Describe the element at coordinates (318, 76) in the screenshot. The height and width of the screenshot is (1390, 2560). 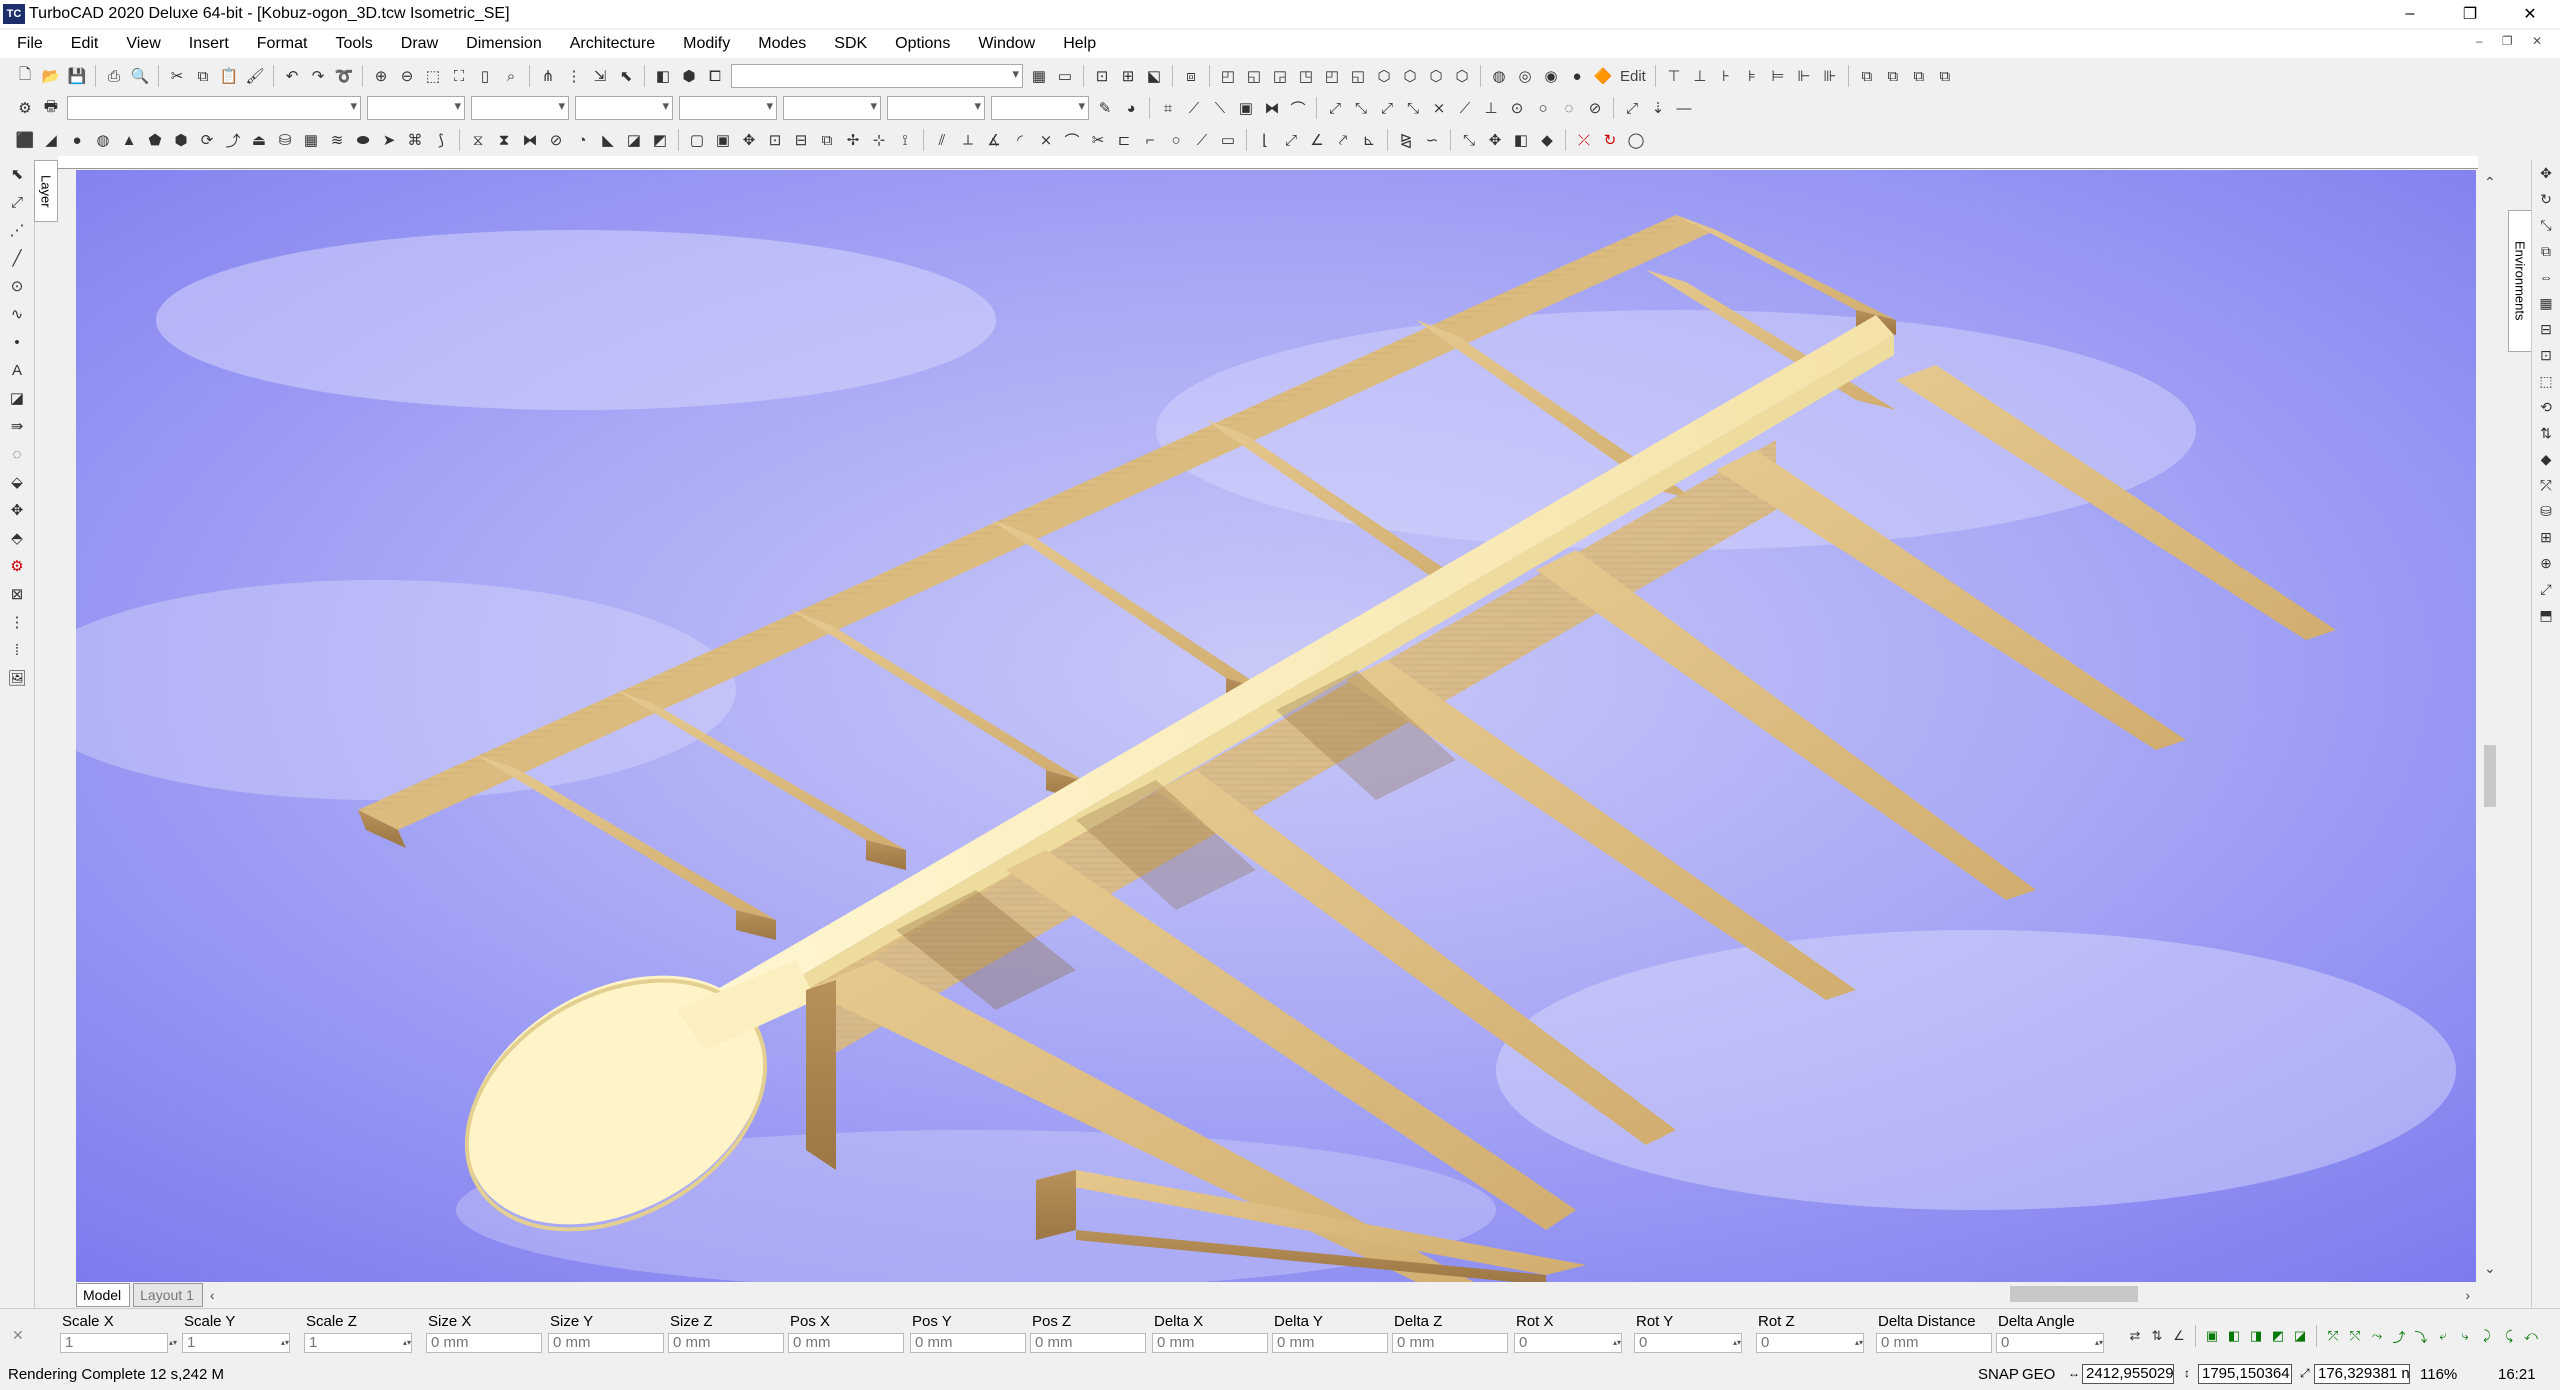
I see `redo-icon: ↷` at that location.